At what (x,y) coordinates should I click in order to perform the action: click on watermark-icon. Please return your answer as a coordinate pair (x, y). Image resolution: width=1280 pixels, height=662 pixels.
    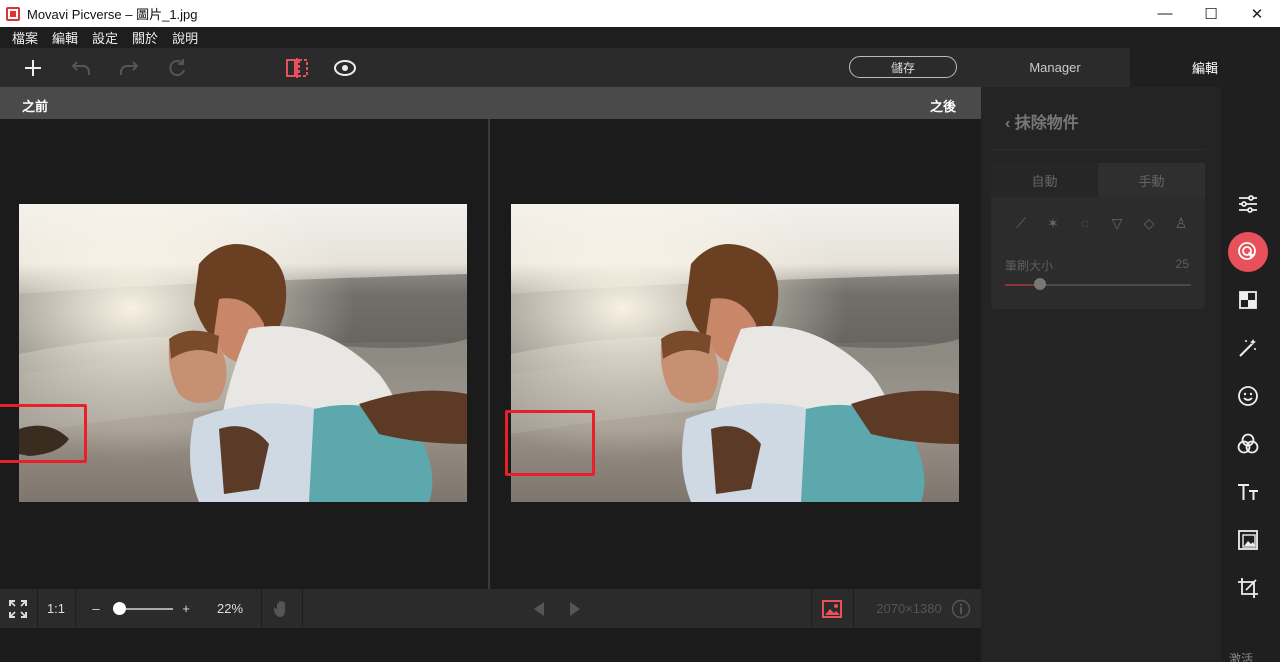
    Looking at the image, I should click on (1248, 540).